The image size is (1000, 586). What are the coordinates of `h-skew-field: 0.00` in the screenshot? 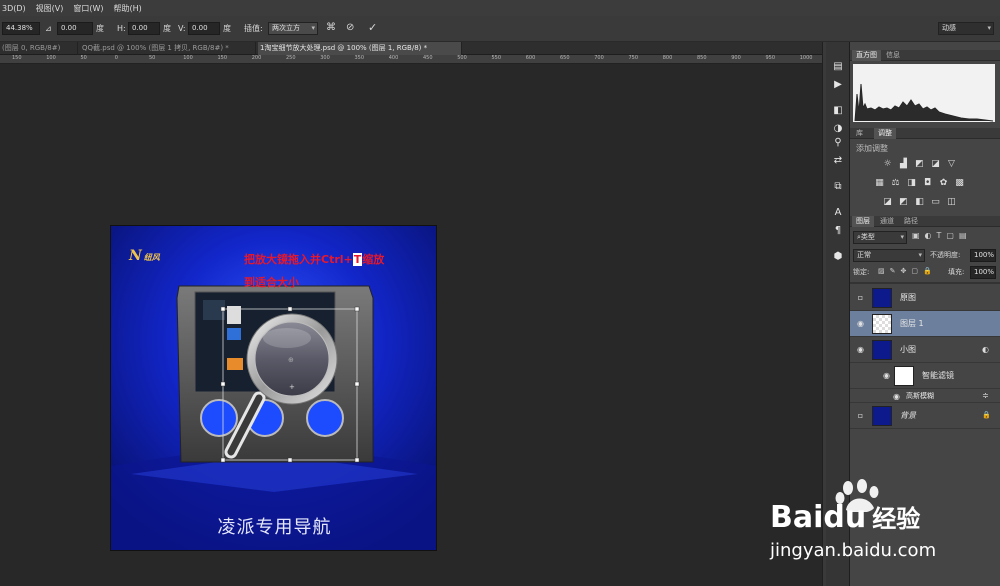 It's located at (144, 28).